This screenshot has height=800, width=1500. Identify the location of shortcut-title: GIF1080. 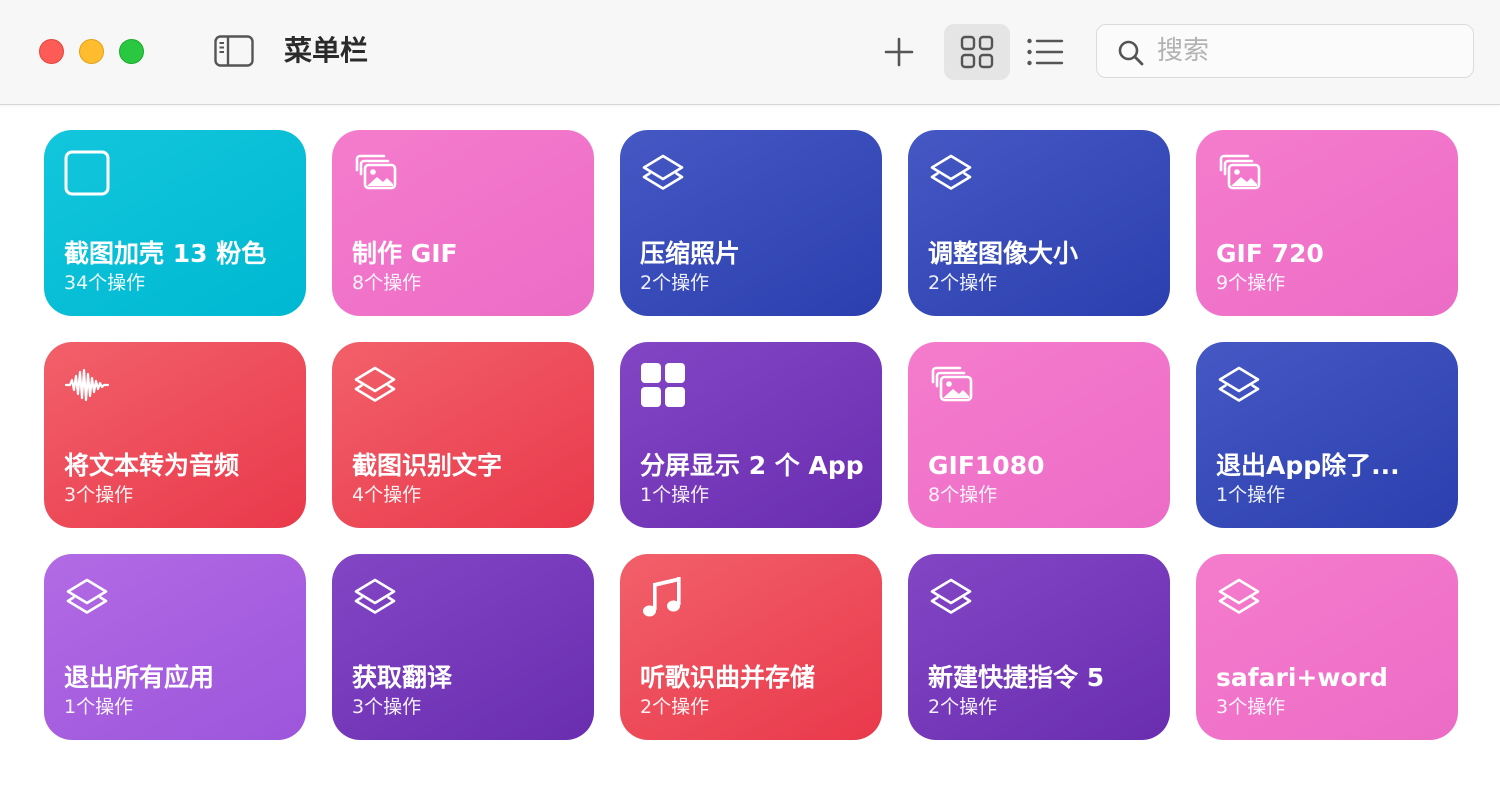
(986, 465).